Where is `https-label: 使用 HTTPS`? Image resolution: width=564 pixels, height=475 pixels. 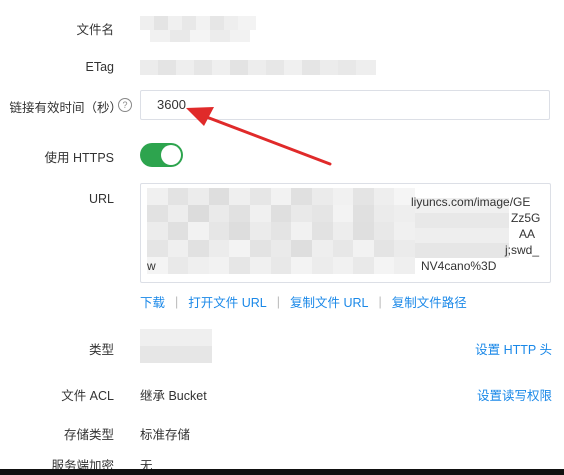
https-label: 使用 HTTPS is located at coordinates (79, 158).